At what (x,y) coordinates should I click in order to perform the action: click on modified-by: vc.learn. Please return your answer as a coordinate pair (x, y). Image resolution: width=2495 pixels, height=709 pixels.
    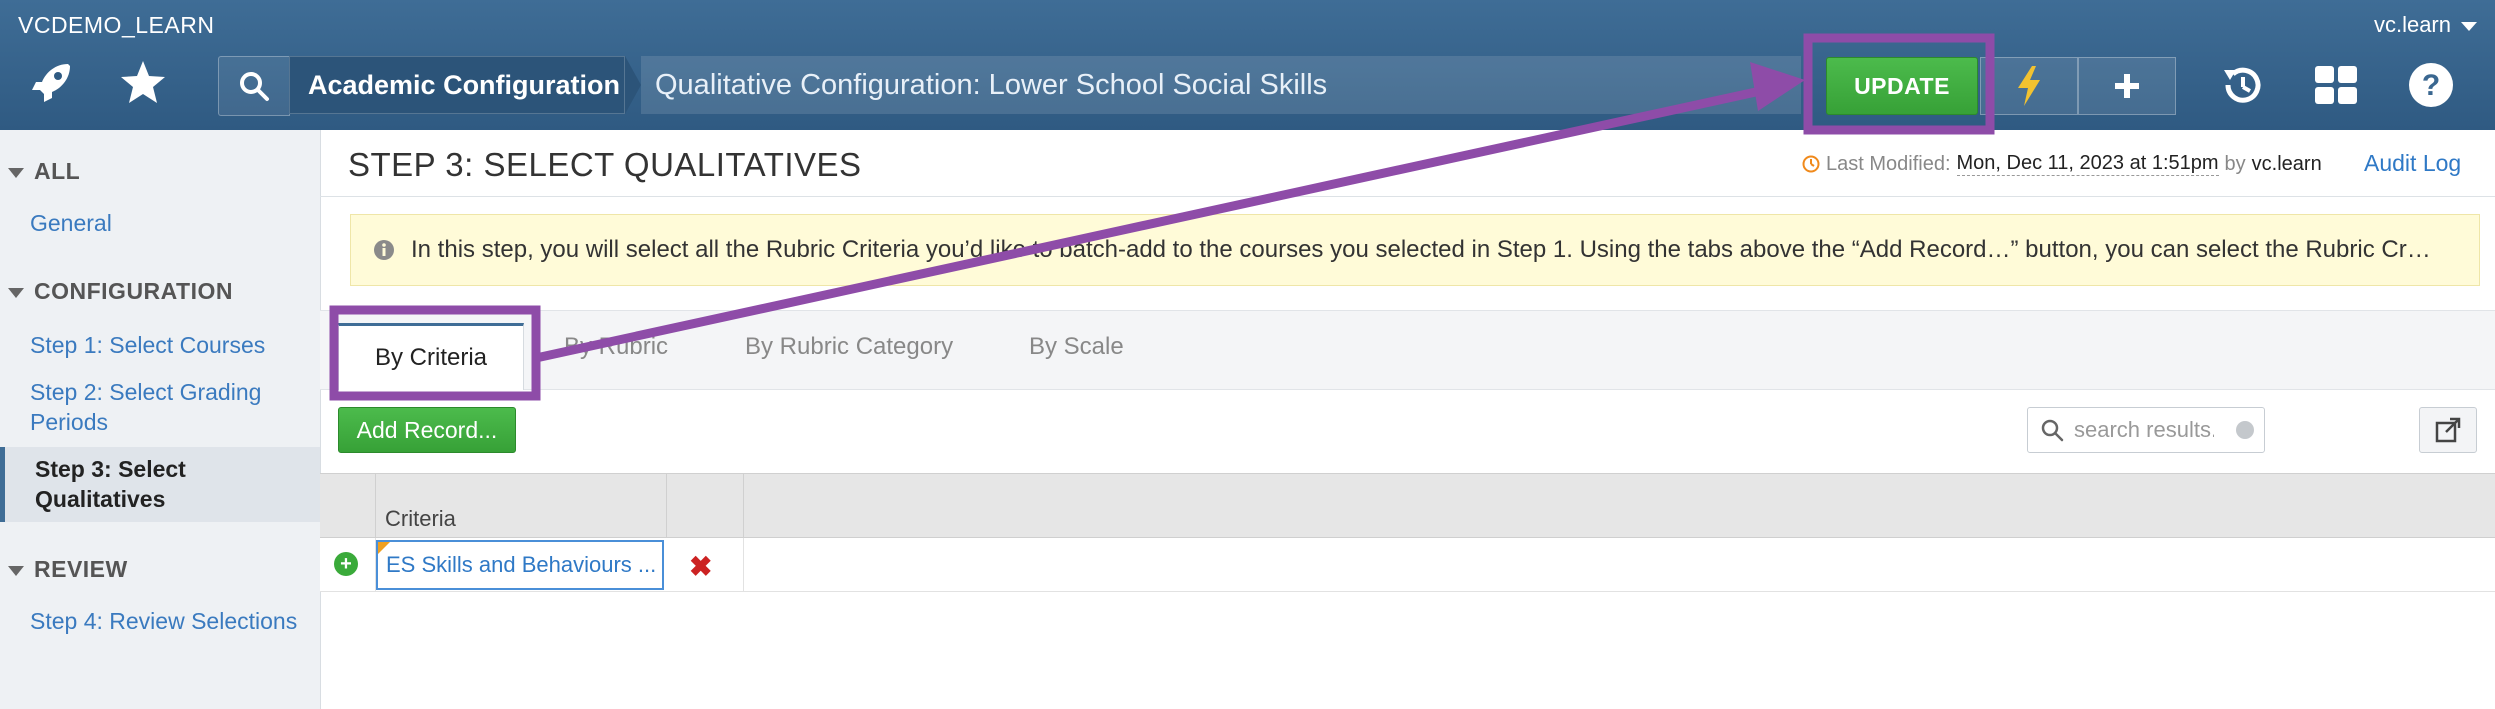
    Looking at the image, I should click on (2286, 163).